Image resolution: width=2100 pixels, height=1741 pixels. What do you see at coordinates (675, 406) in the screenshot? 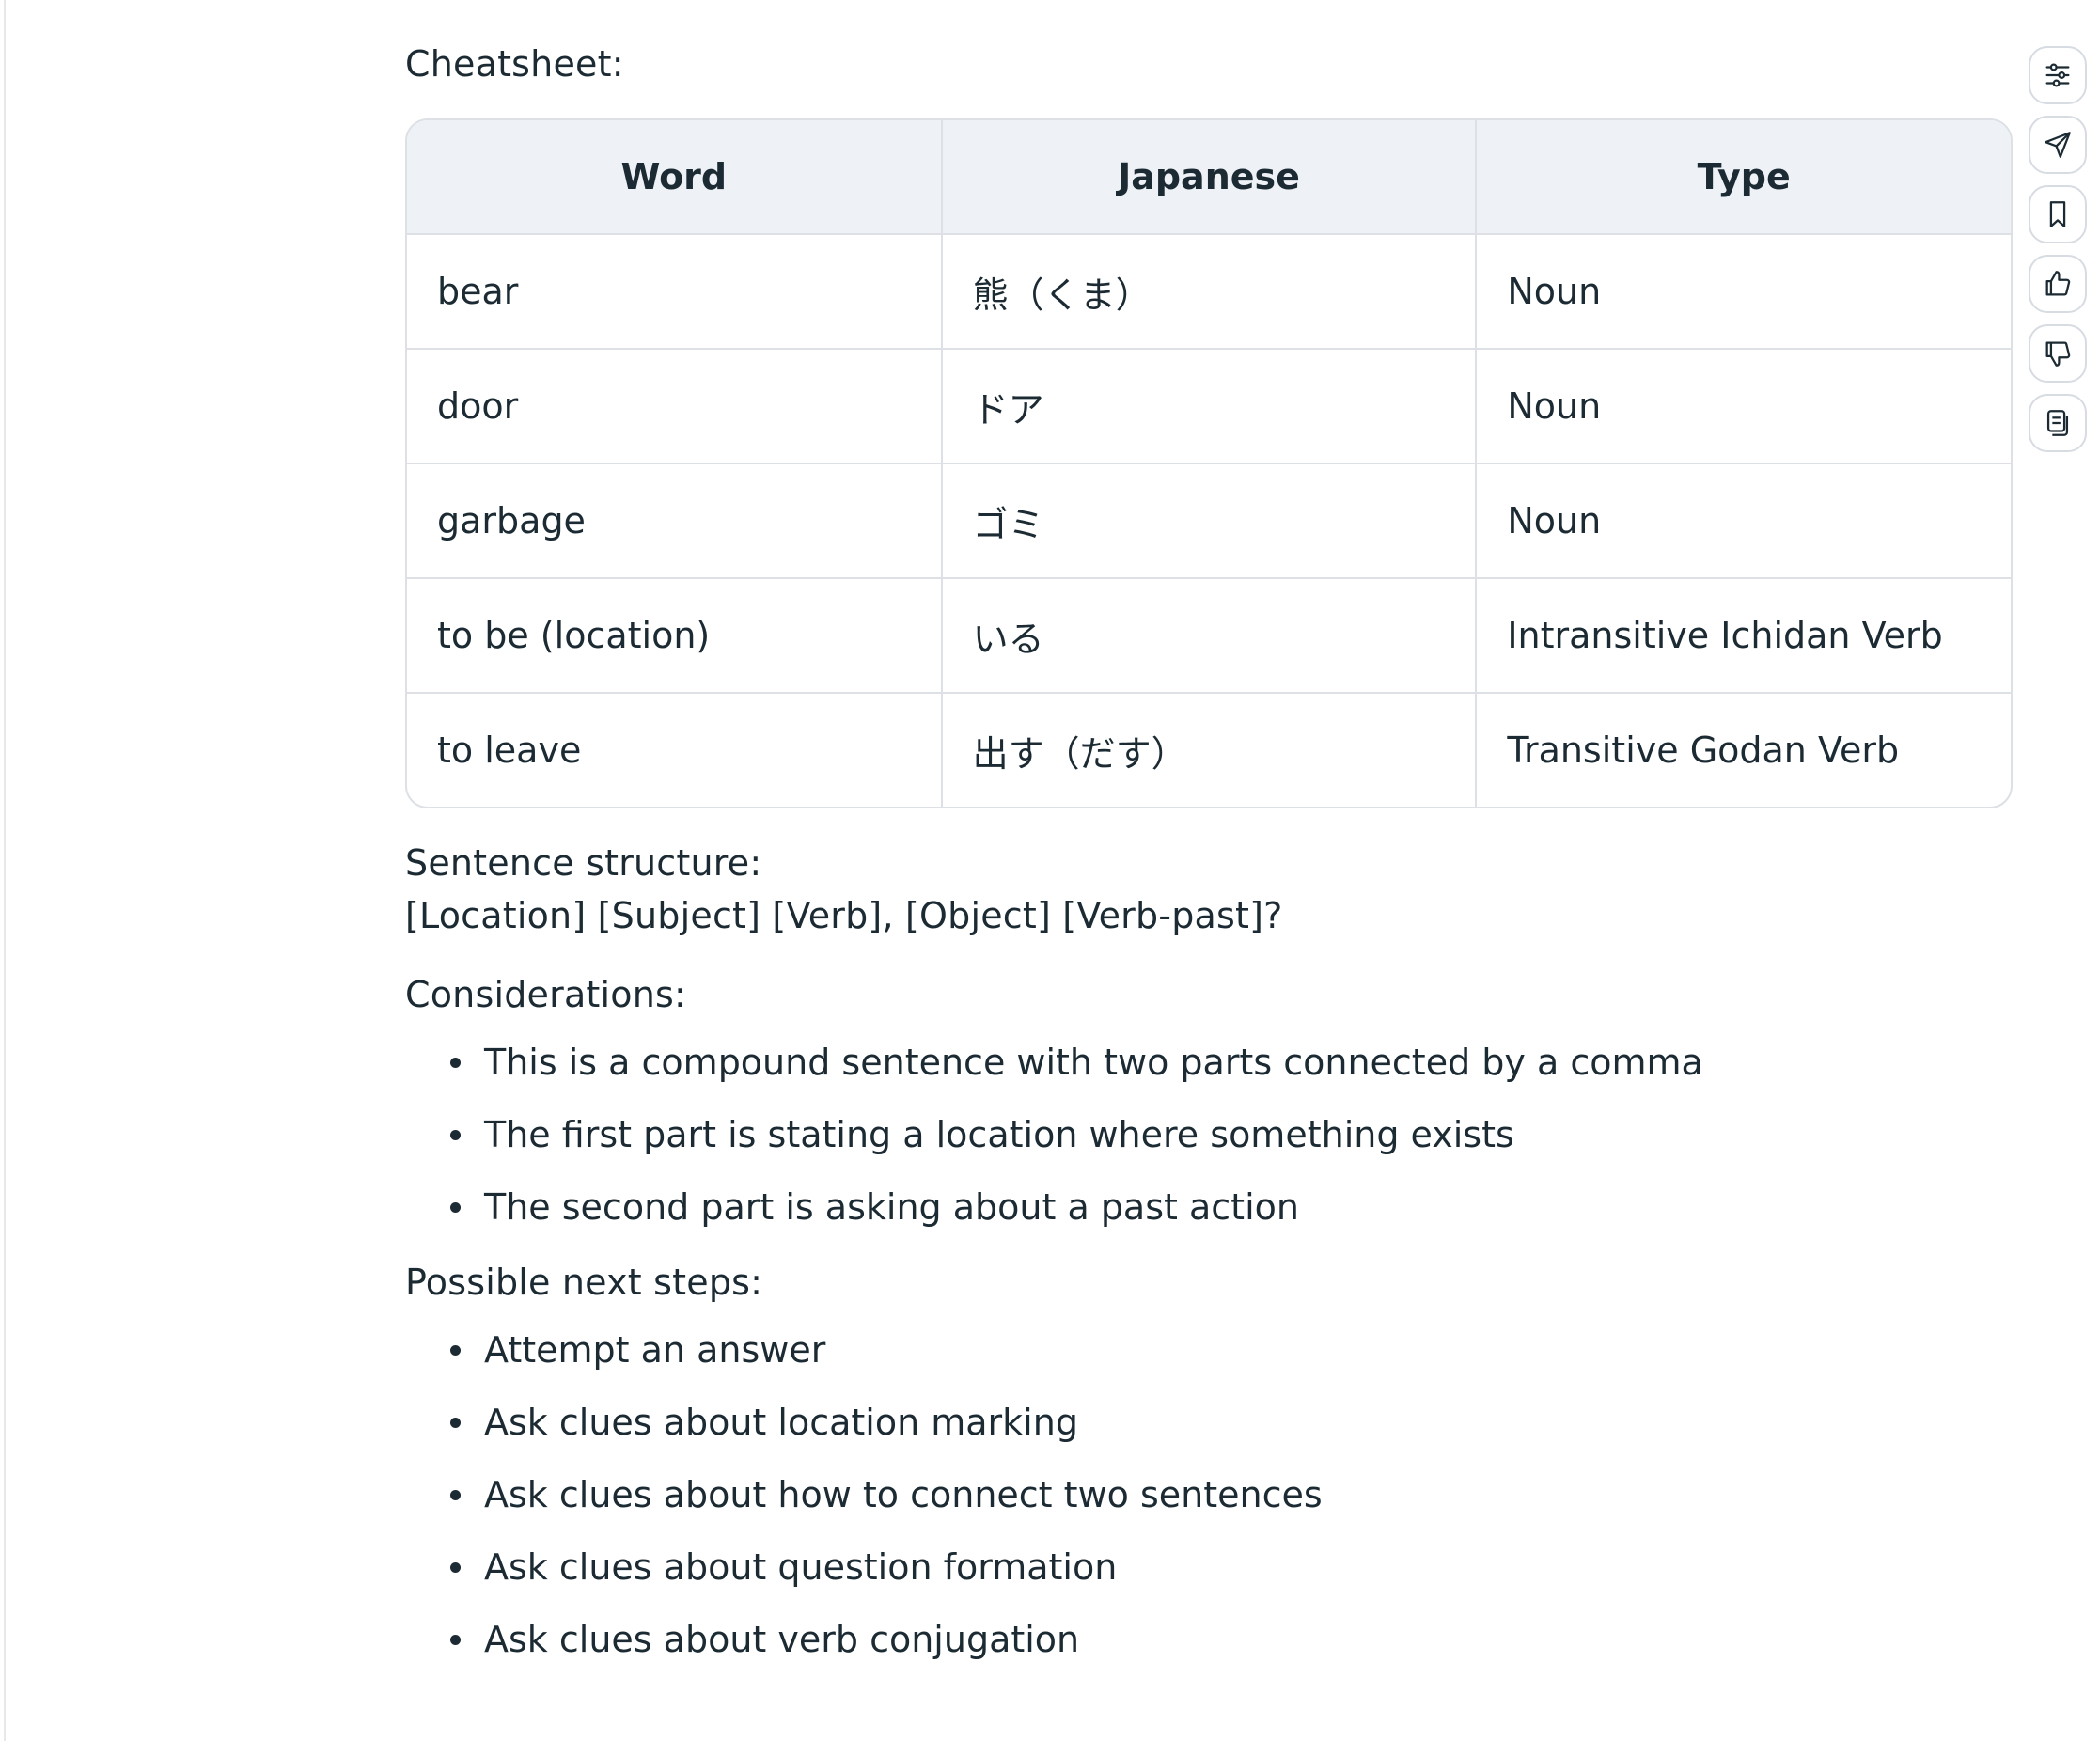
I see `word-cell: door` at bounding box center [675, 406].